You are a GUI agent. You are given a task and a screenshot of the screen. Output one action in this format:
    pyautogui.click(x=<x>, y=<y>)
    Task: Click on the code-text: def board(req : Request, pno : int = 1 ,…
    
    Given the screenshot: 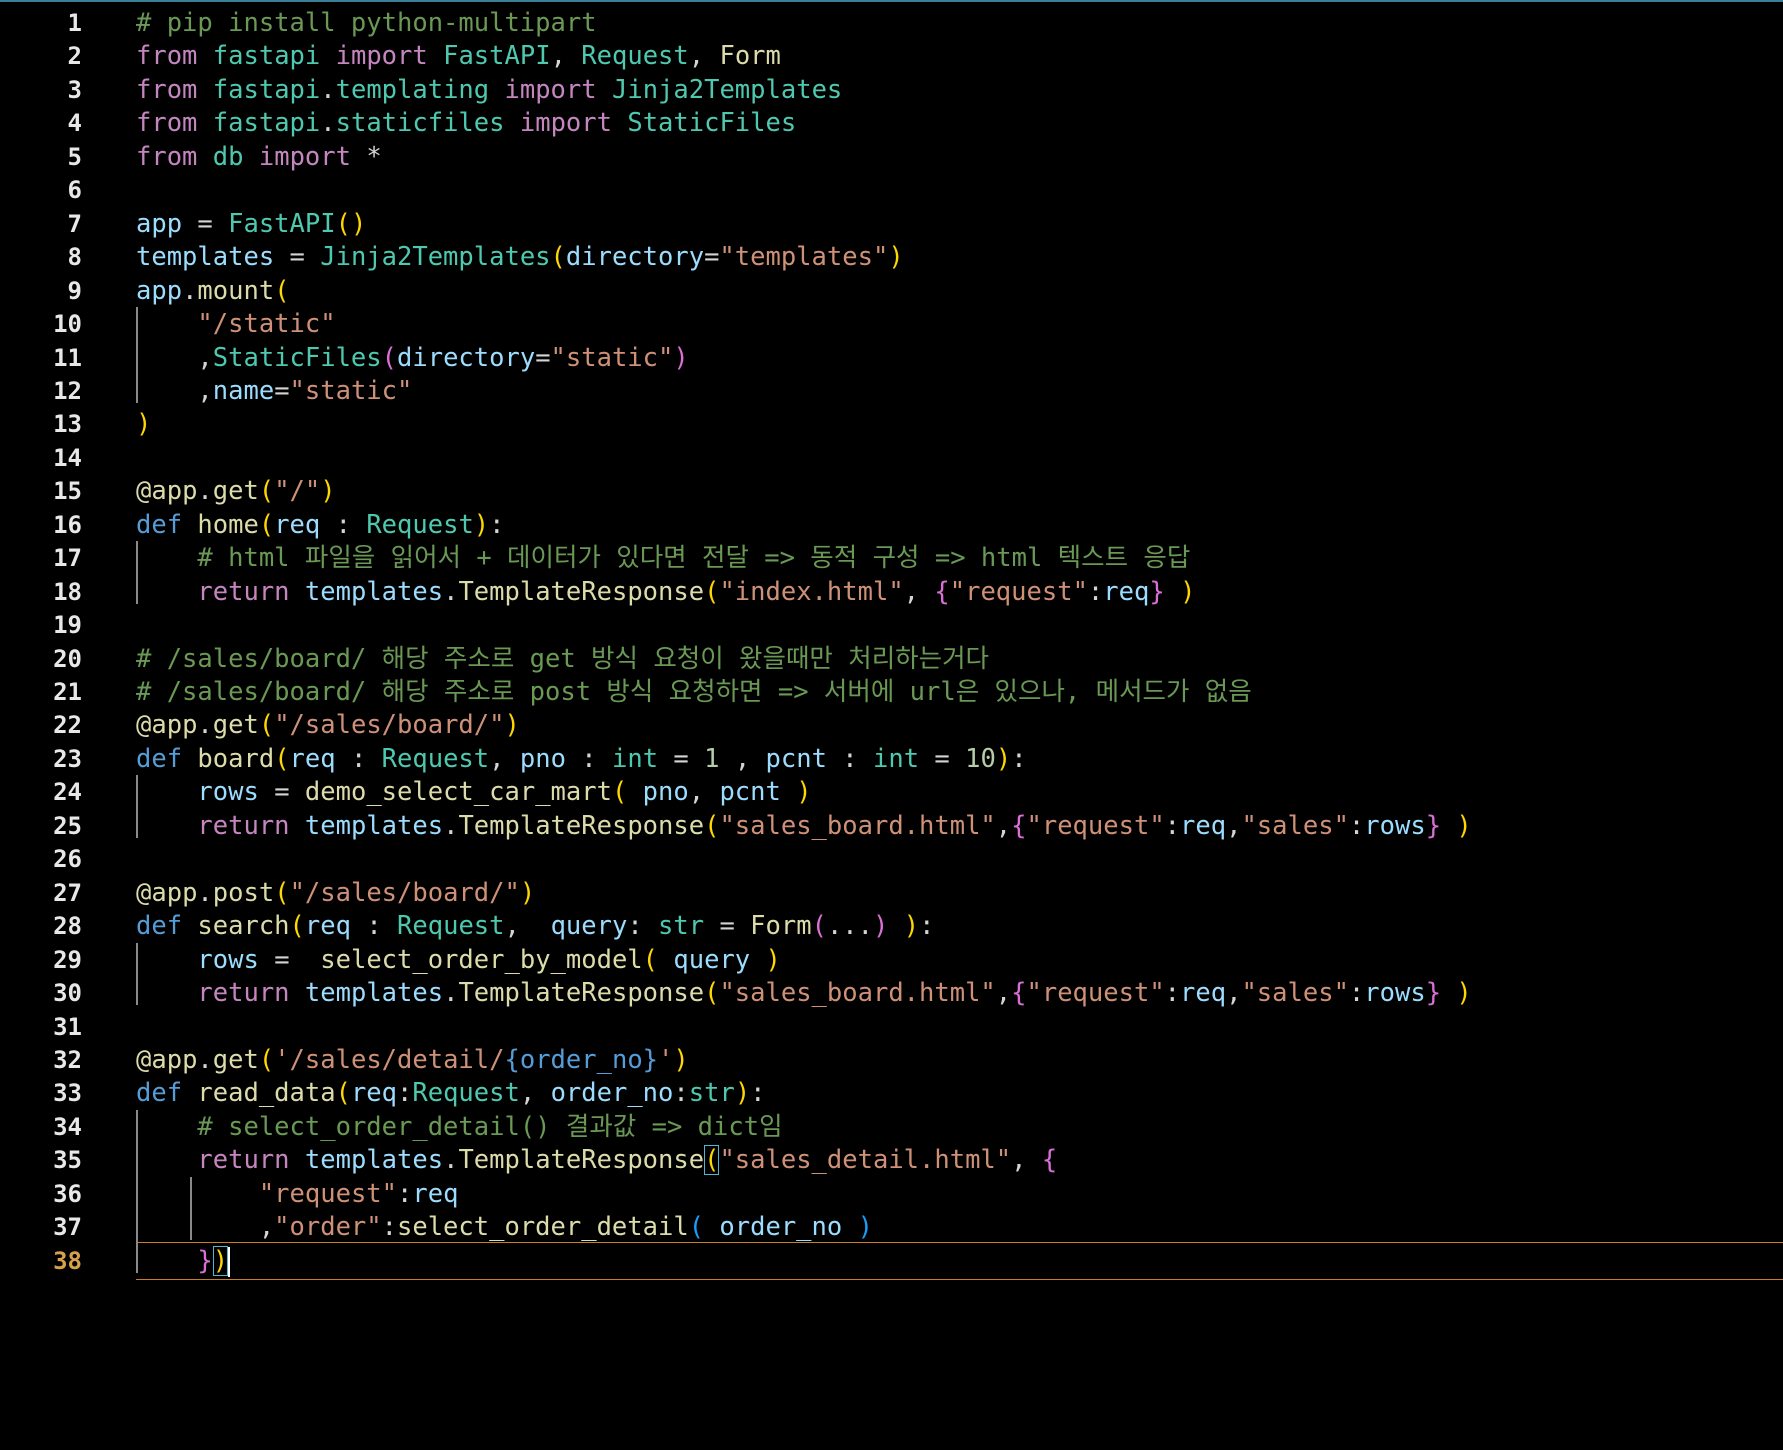 What is the action you would take?
    pyautogui.click(x=959, y=759)
    